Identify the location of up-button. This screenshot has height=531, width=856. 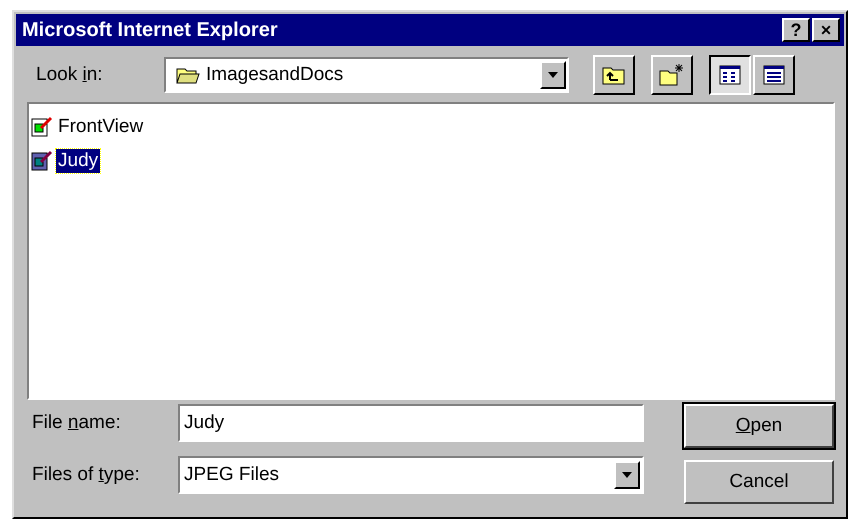
(614, 75).